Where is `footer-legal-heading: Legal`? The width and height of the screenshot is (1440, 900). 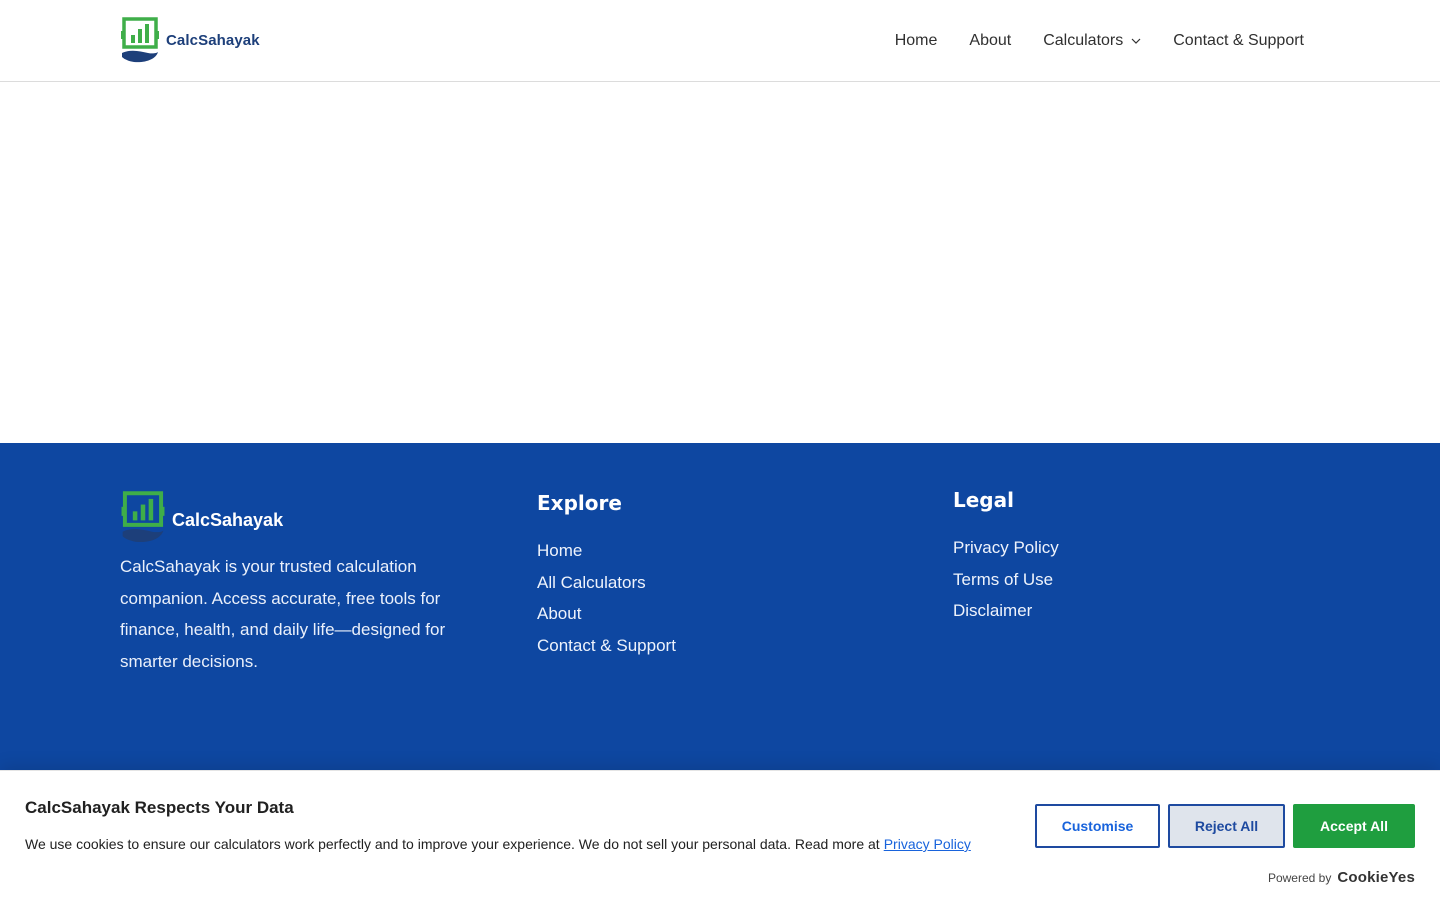 footer-legal-heading: Legal is located at coordinates (983, 500).